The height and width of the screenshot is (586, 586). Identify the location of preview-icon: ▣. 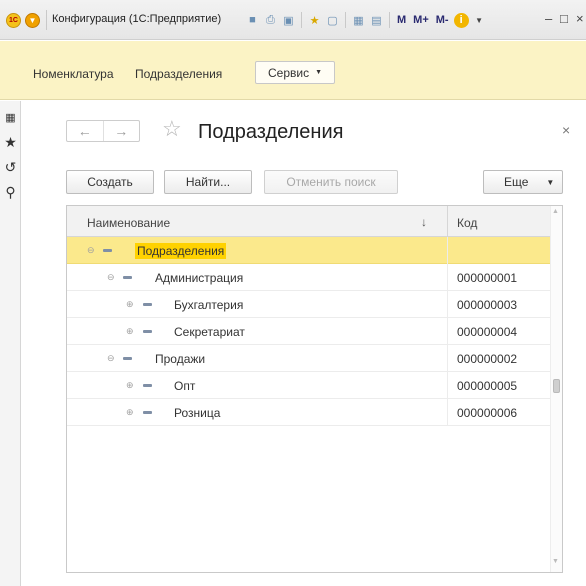
(288, 20).